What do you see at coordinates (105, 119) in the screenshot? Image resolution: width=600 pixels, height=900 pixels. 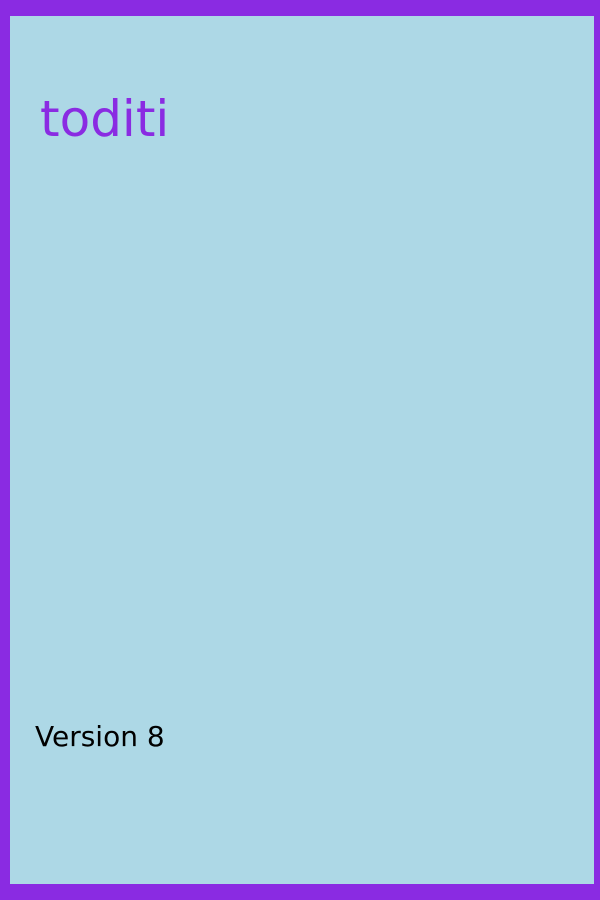 I see `app-title: toditi` at bounding box center [105, 119].